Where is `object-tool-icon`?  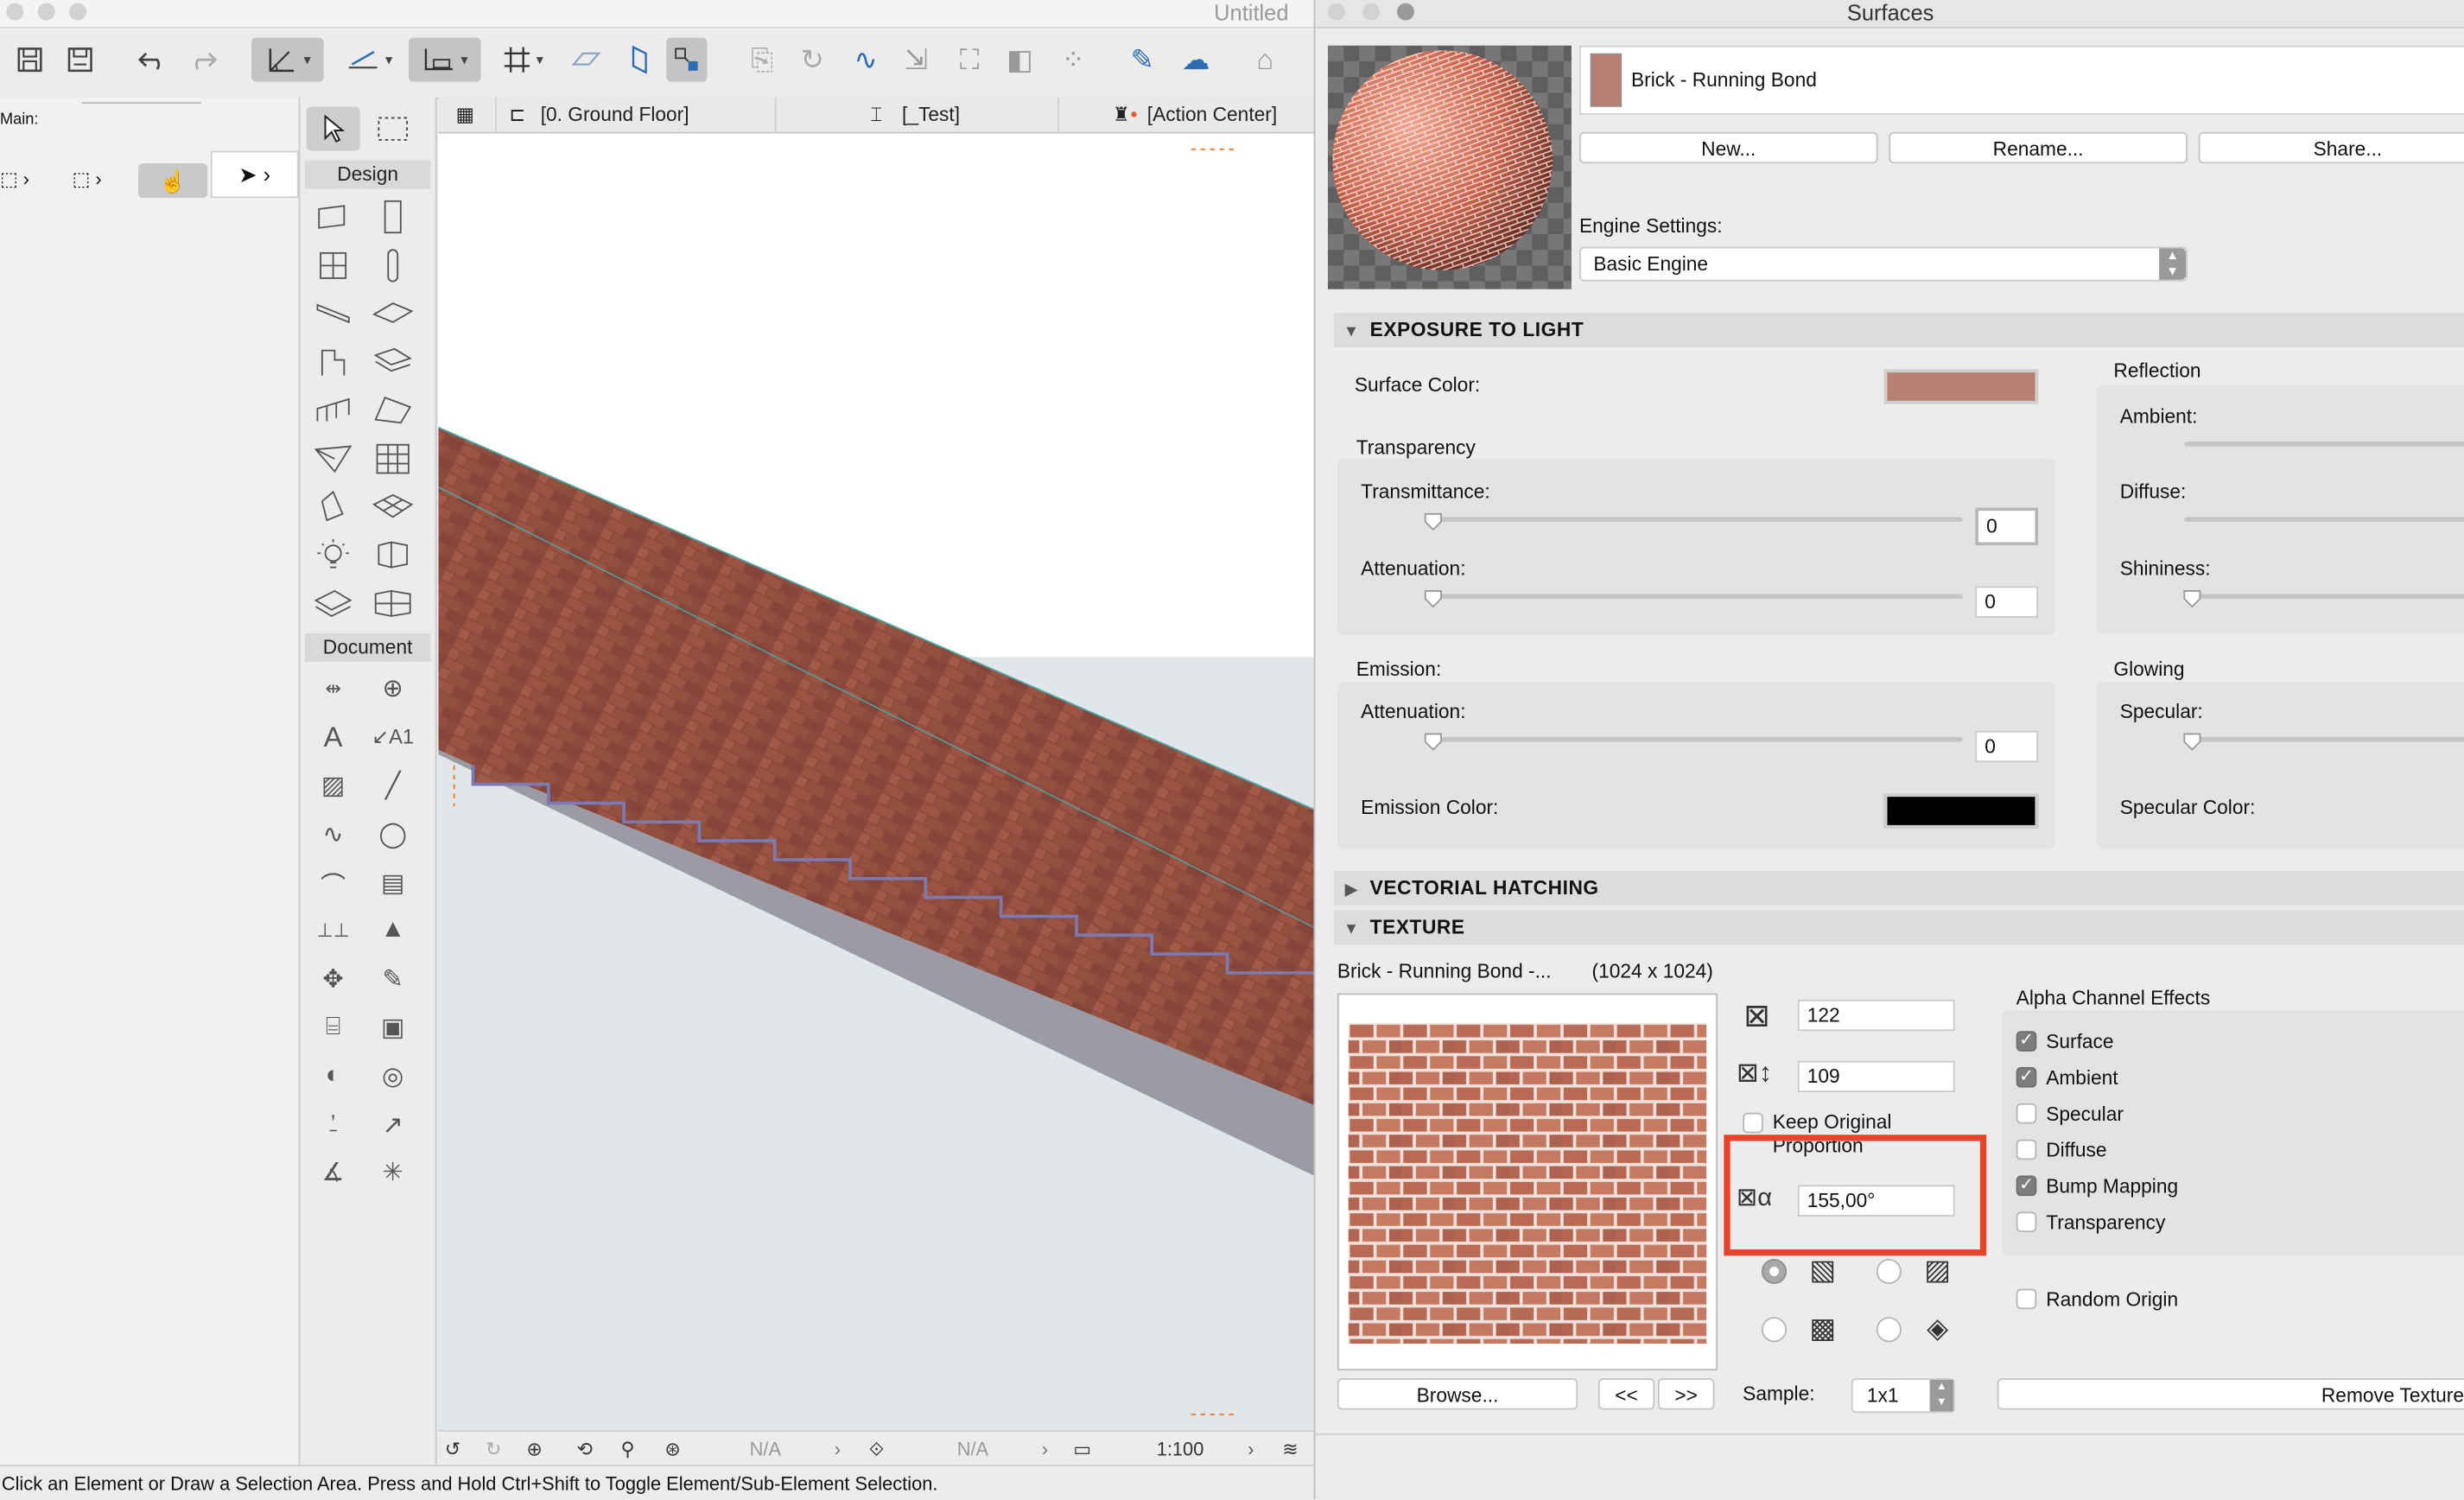 object-tool-icon is located at coordinates (393, 555).